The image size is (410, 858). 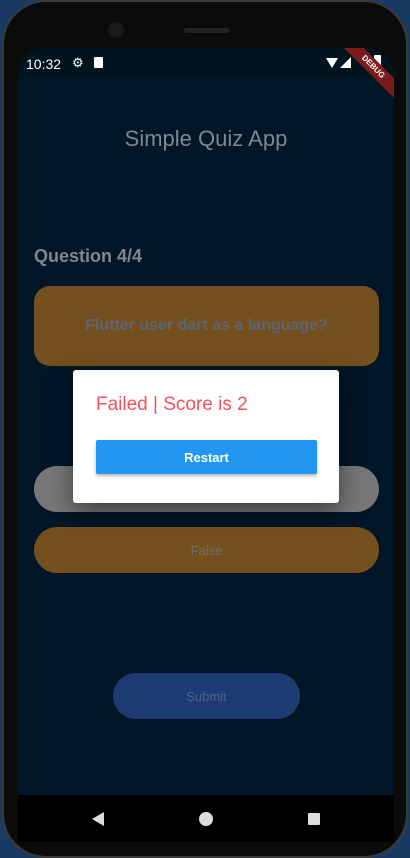 I want to click on gear-icon: ⚙, so click(x=78, y=62).